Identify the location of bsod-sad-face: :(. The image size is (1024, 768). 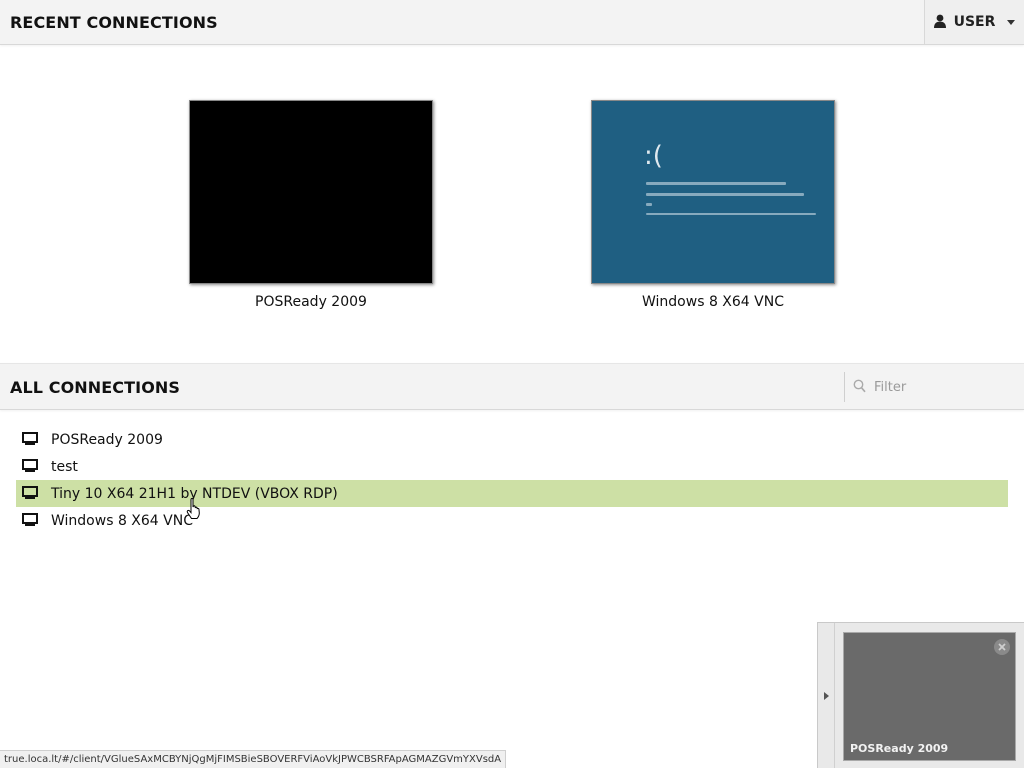
(653, 156).